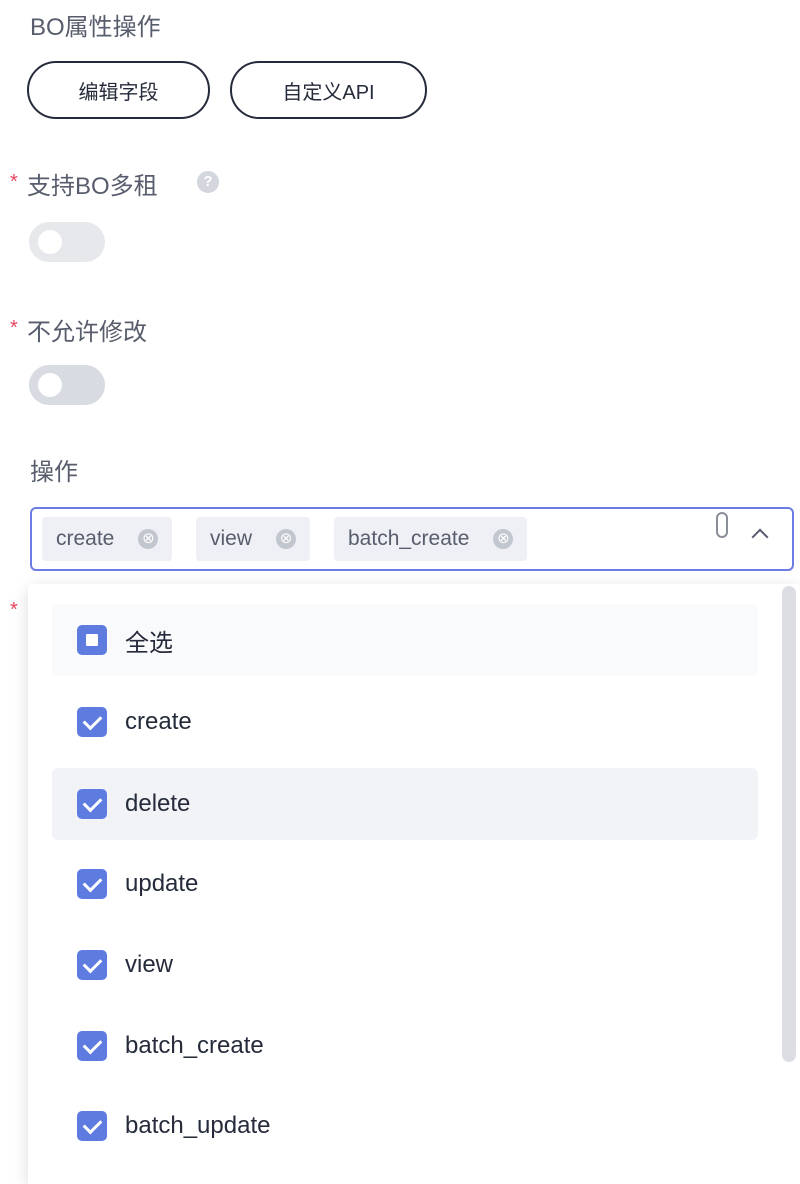  Describe the element at coordinates (87, 332) in the screenshot. I see `not-modifiable-label: 不允许修改` at that location.